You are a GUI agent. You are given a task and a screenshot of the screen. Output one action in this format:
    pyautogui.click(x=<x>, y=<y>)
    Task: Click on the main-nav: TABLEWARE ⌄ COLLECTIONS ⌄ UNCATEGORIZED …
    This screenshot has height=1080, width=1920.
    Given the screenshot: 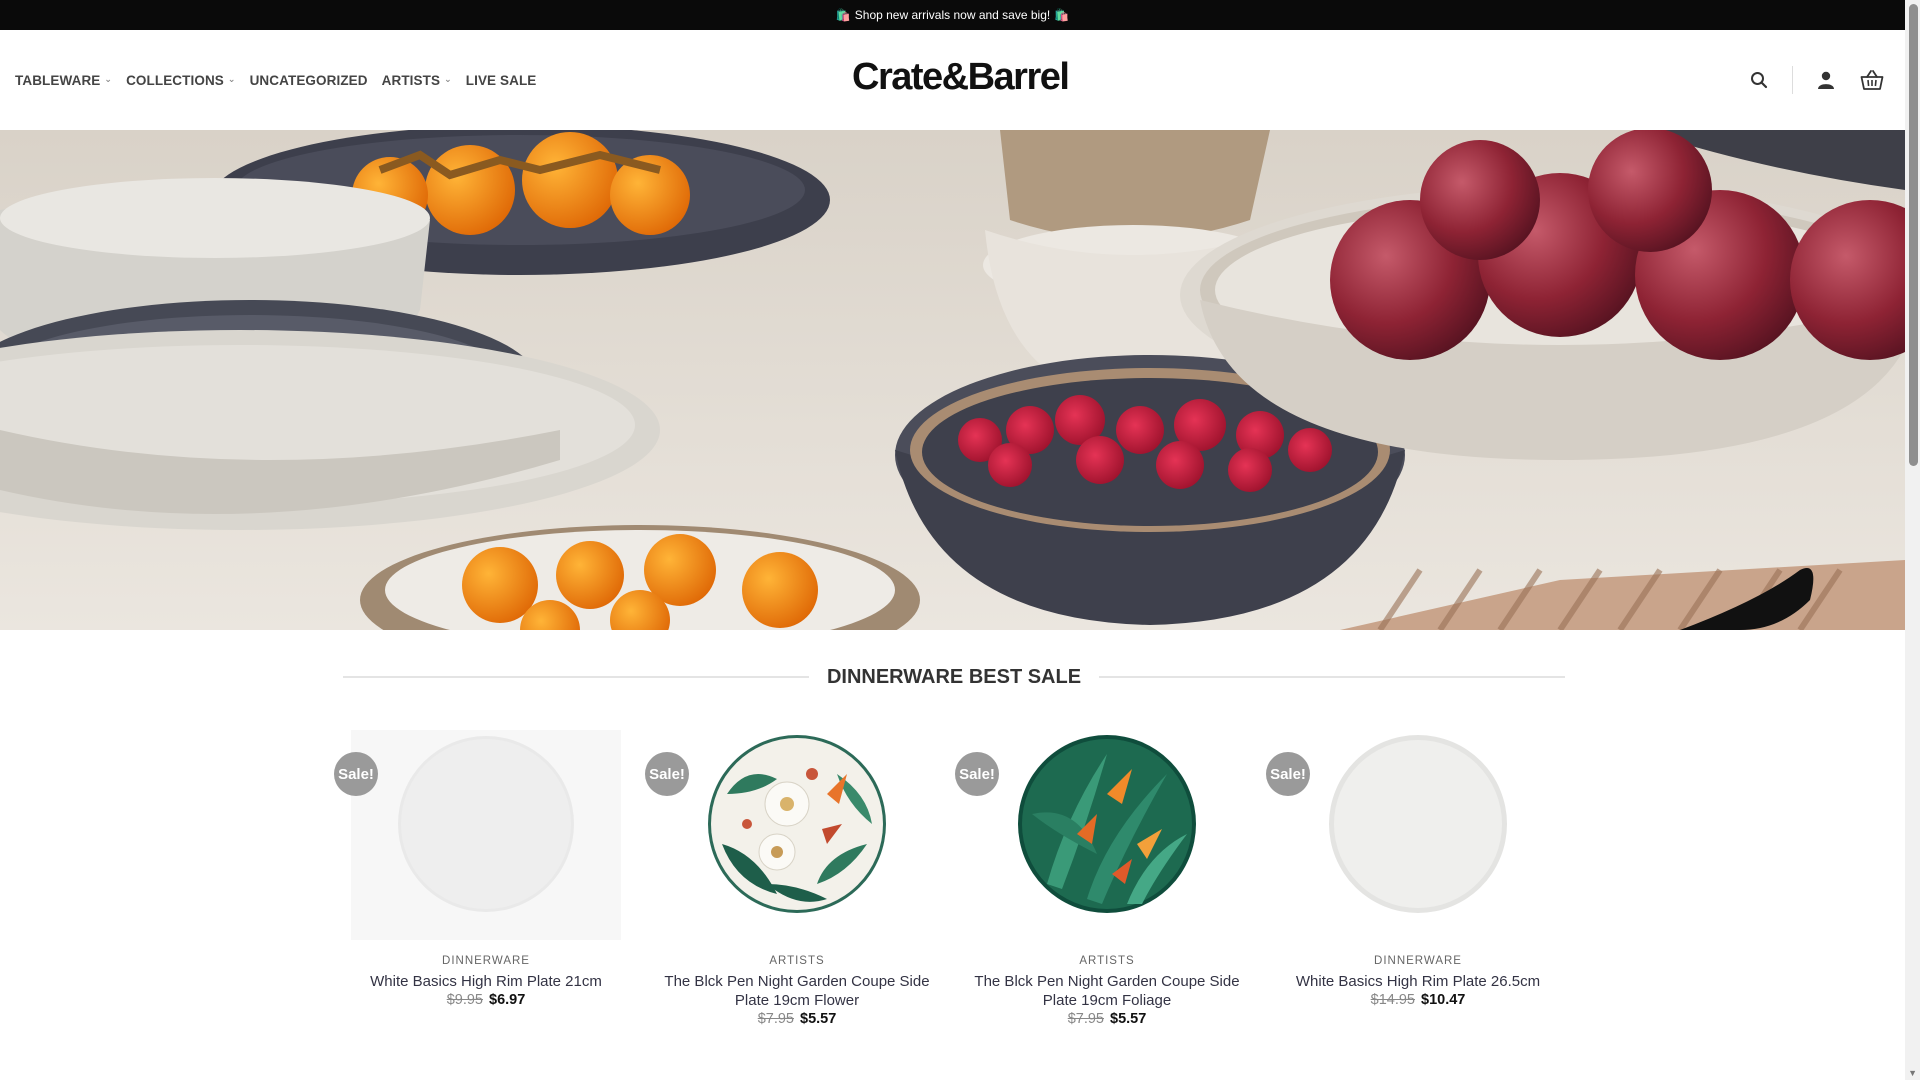 What is the action you would take?
    pyautogui.click(x=275, y=80)
    